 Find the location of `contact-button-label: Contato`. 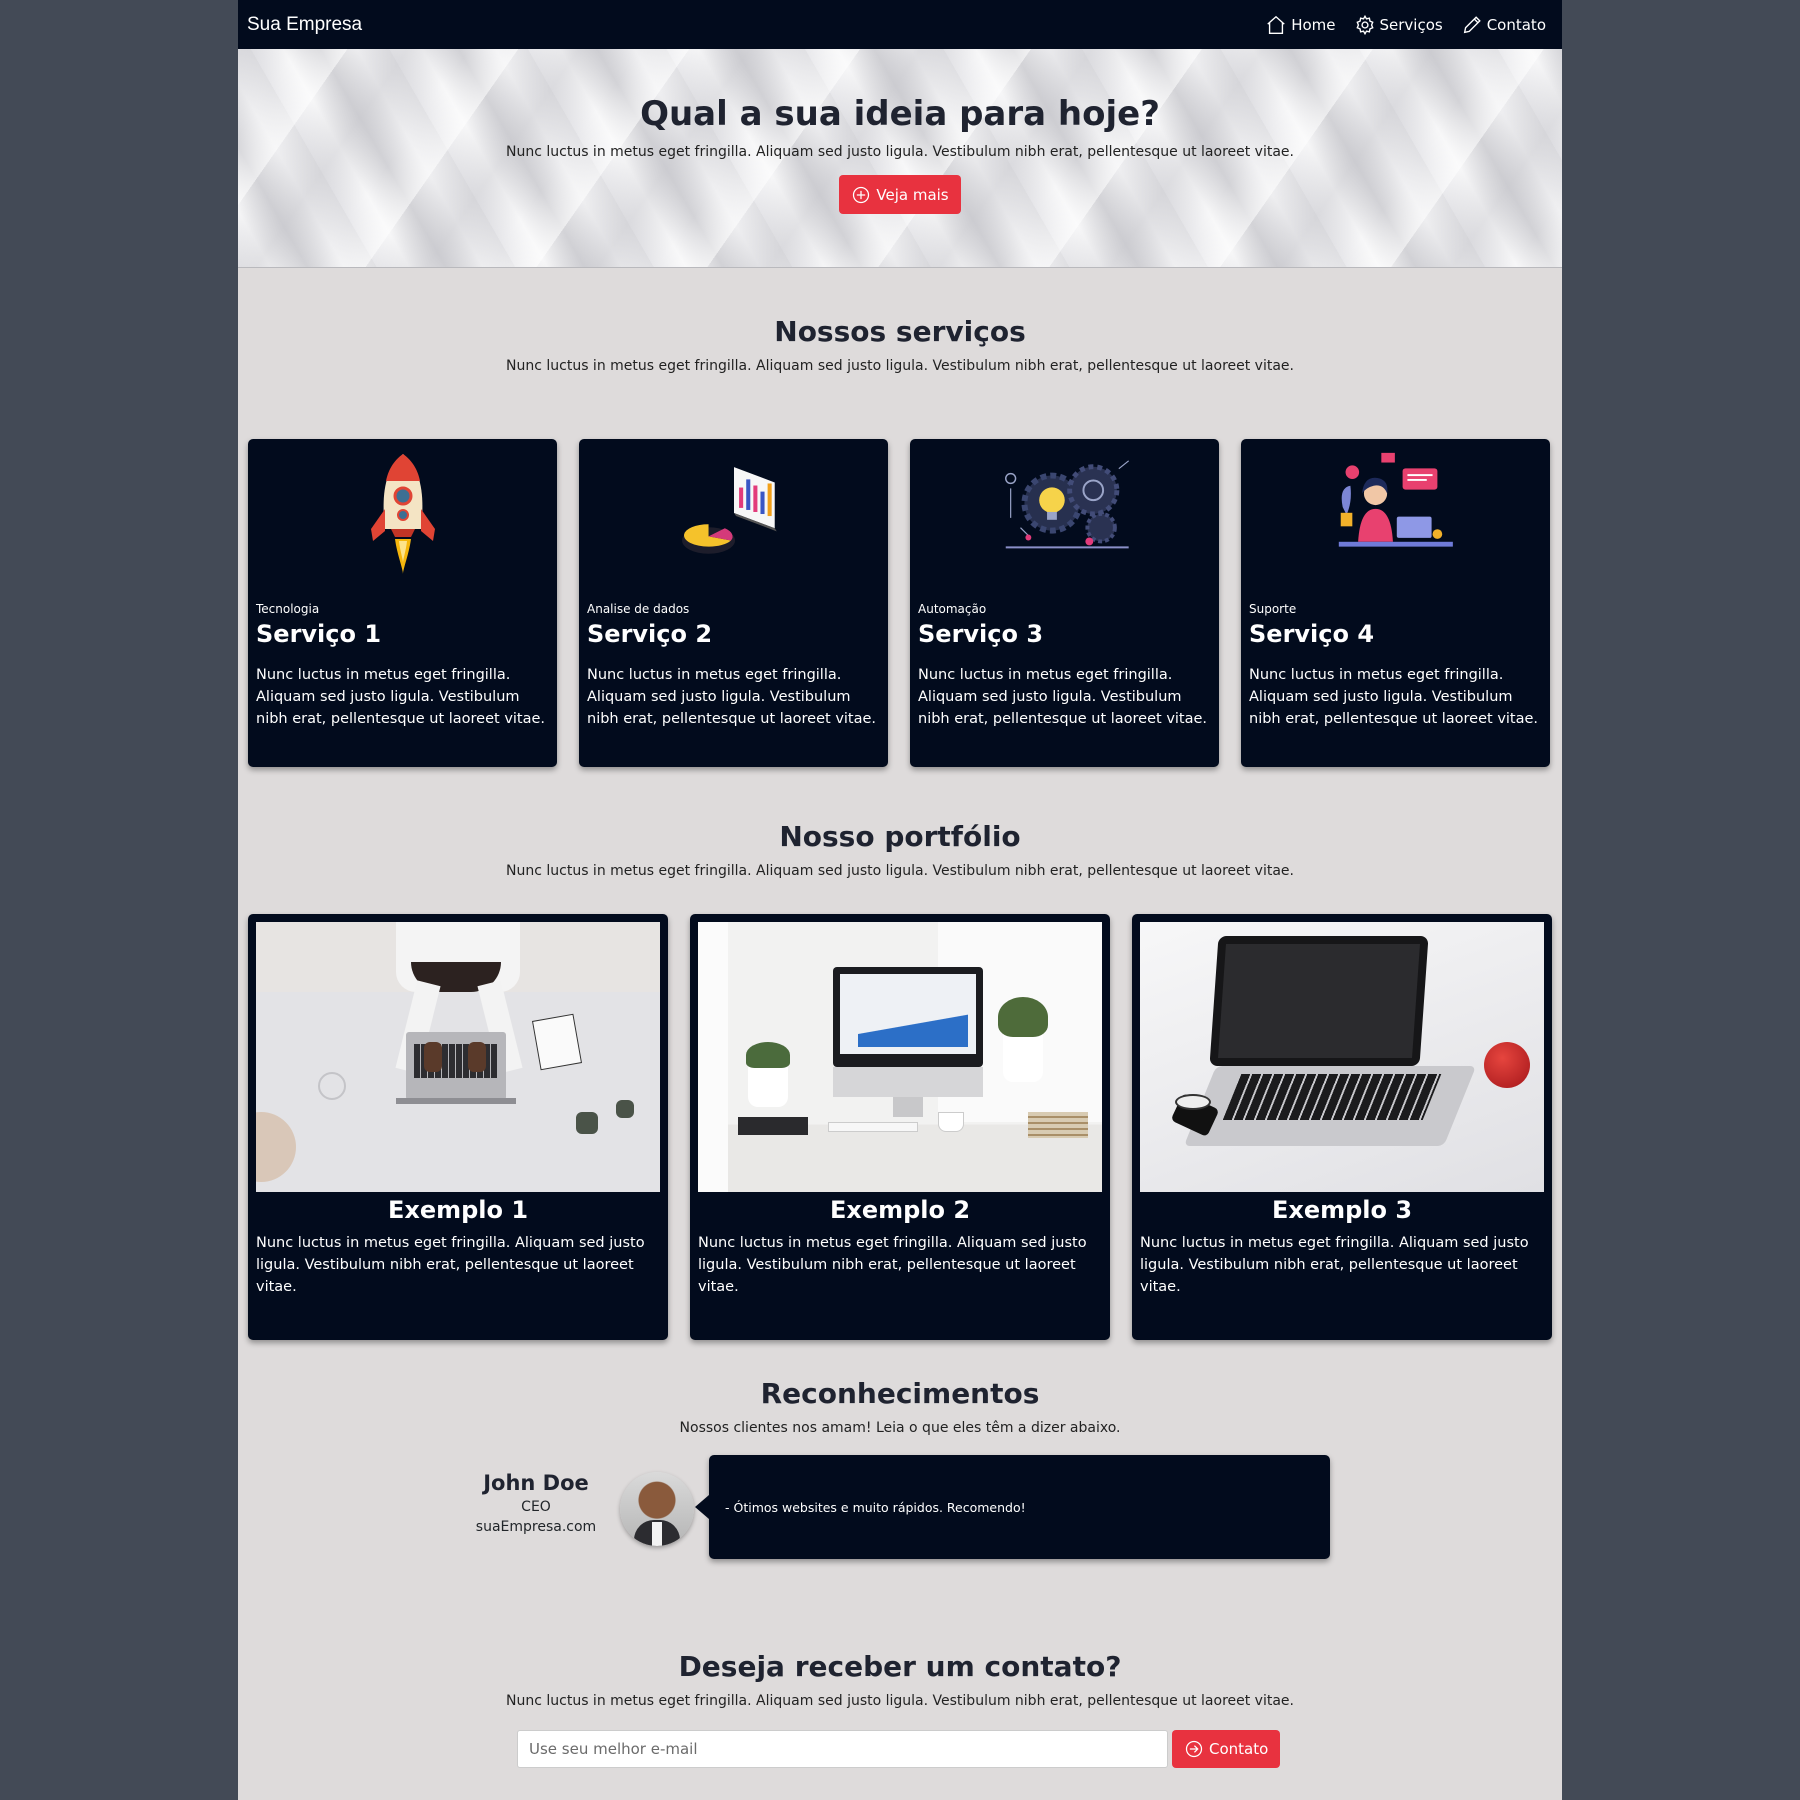

contact-button-label: Contato is located at coordinates (1239, 1749).